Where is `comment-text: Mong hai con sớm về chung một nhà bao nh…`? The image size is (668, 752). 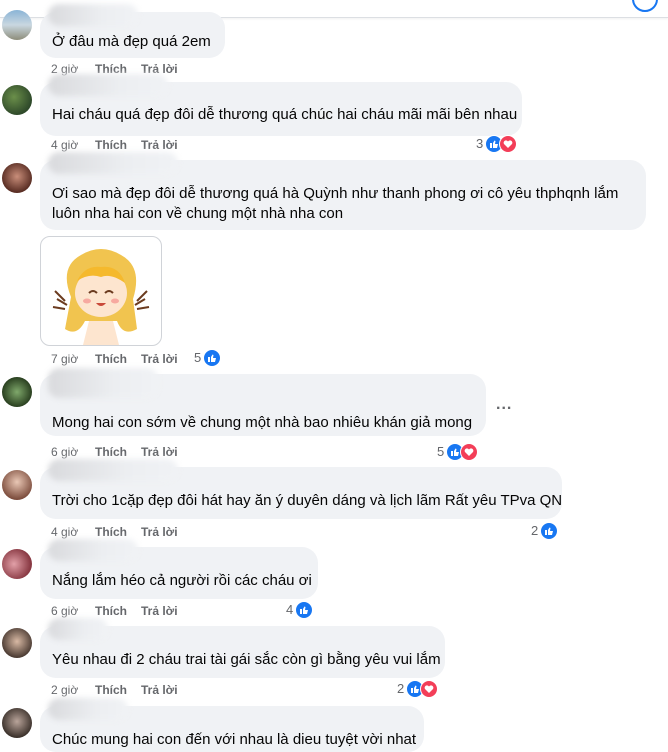
comment-text: Mong hai con sớm về chung một nhà bao nh… is located at coordinates (262, 422).